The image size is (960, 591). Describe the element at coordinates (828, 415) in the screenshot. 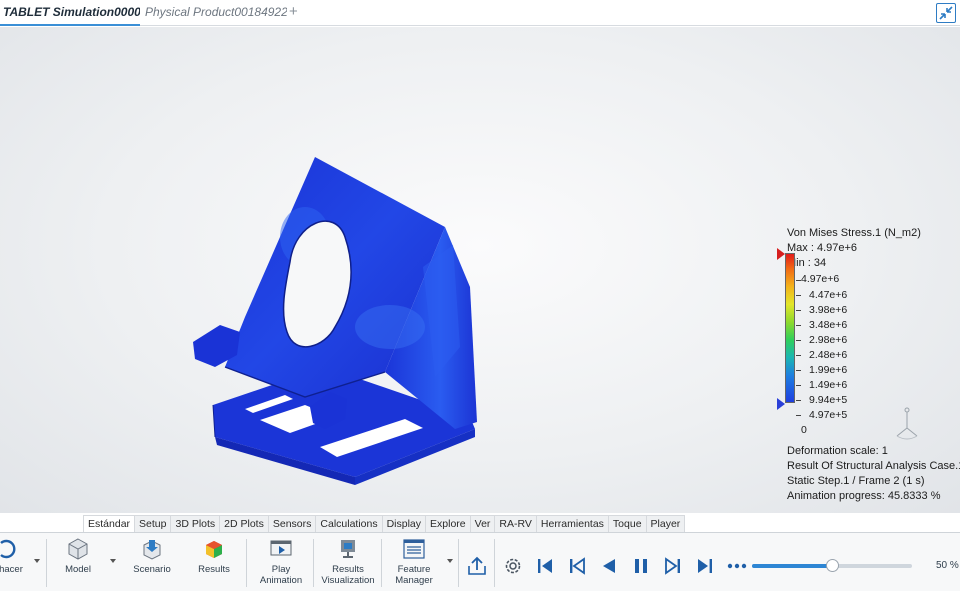

I see `legend-label: 4.97e+5` at that location.